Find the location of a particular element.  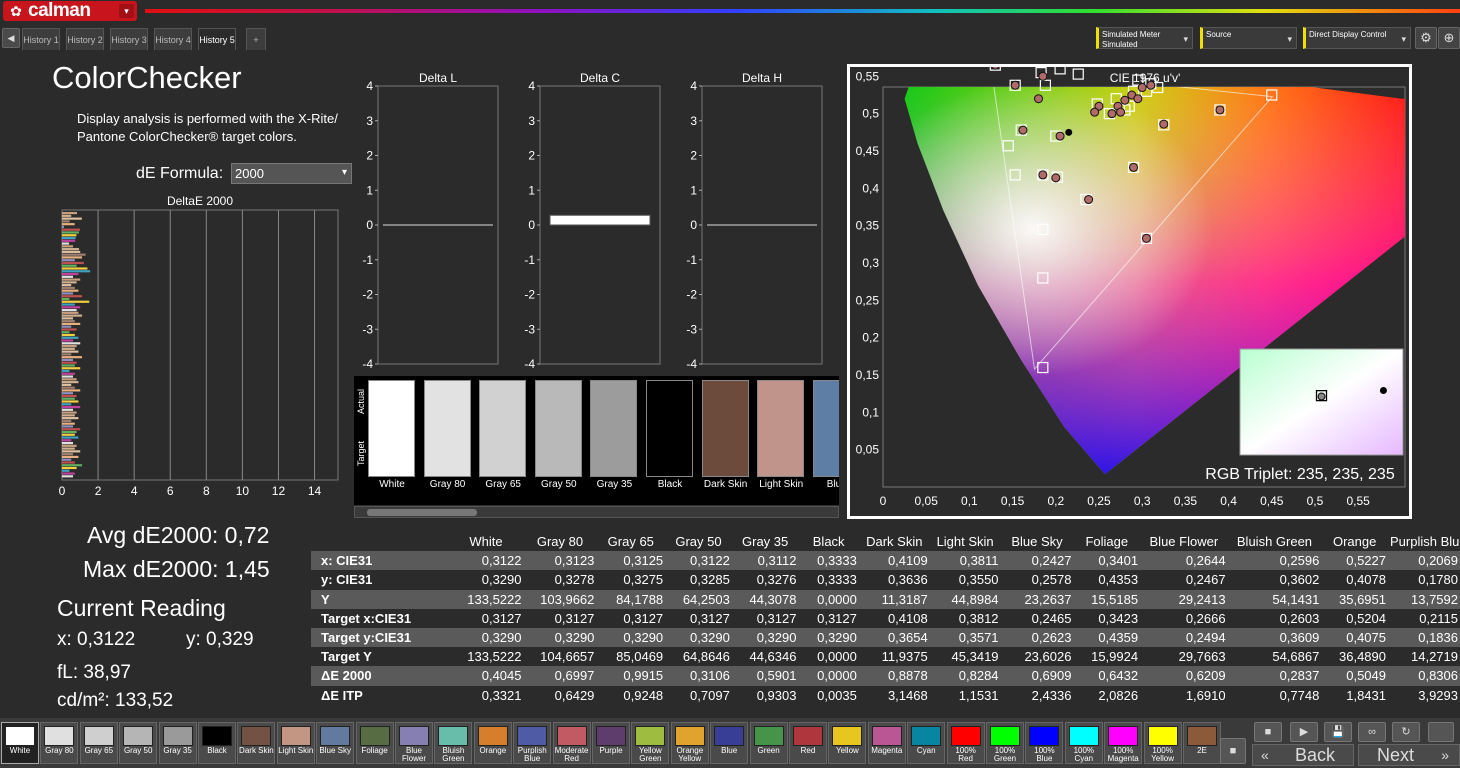

next-button: Next » is located at coordinates (1409, 755).